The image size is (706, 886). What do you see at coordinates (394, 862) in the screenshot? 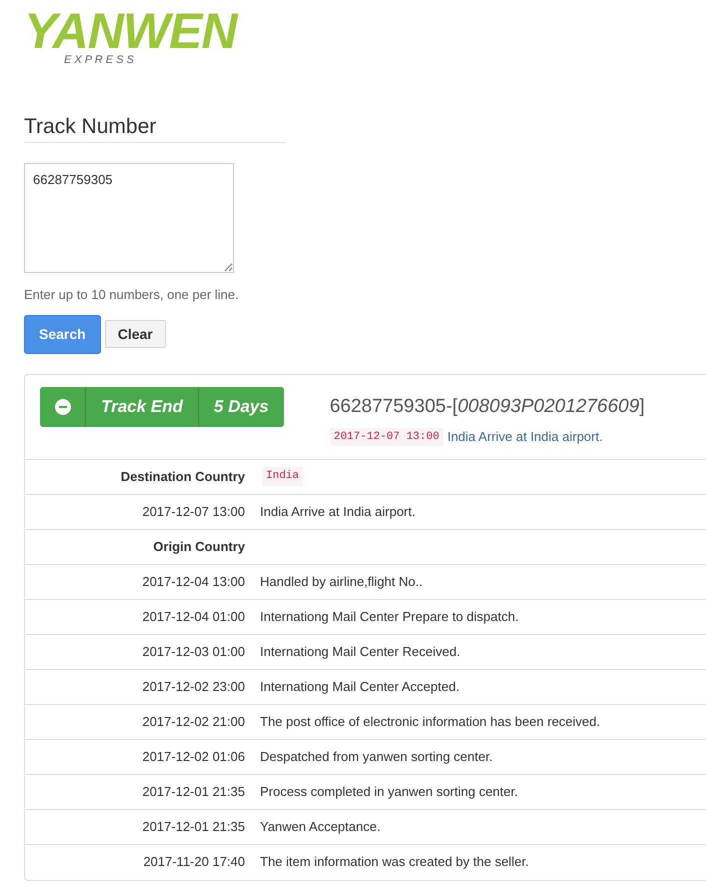
I see `event-description: The item information was created by the seller.` at bounding box center [394, 862].